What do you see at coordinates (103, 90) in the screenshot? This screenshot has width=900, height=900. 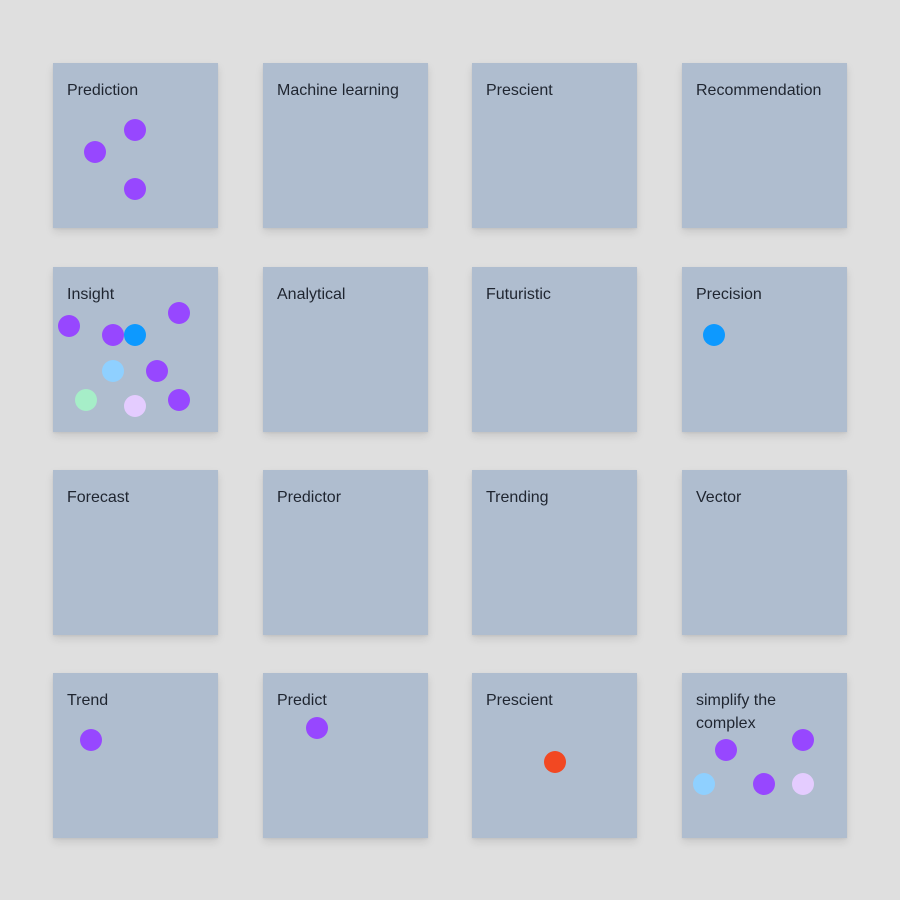 I see `sticky-note-label: Prediction` at bounding box center [103, 90].